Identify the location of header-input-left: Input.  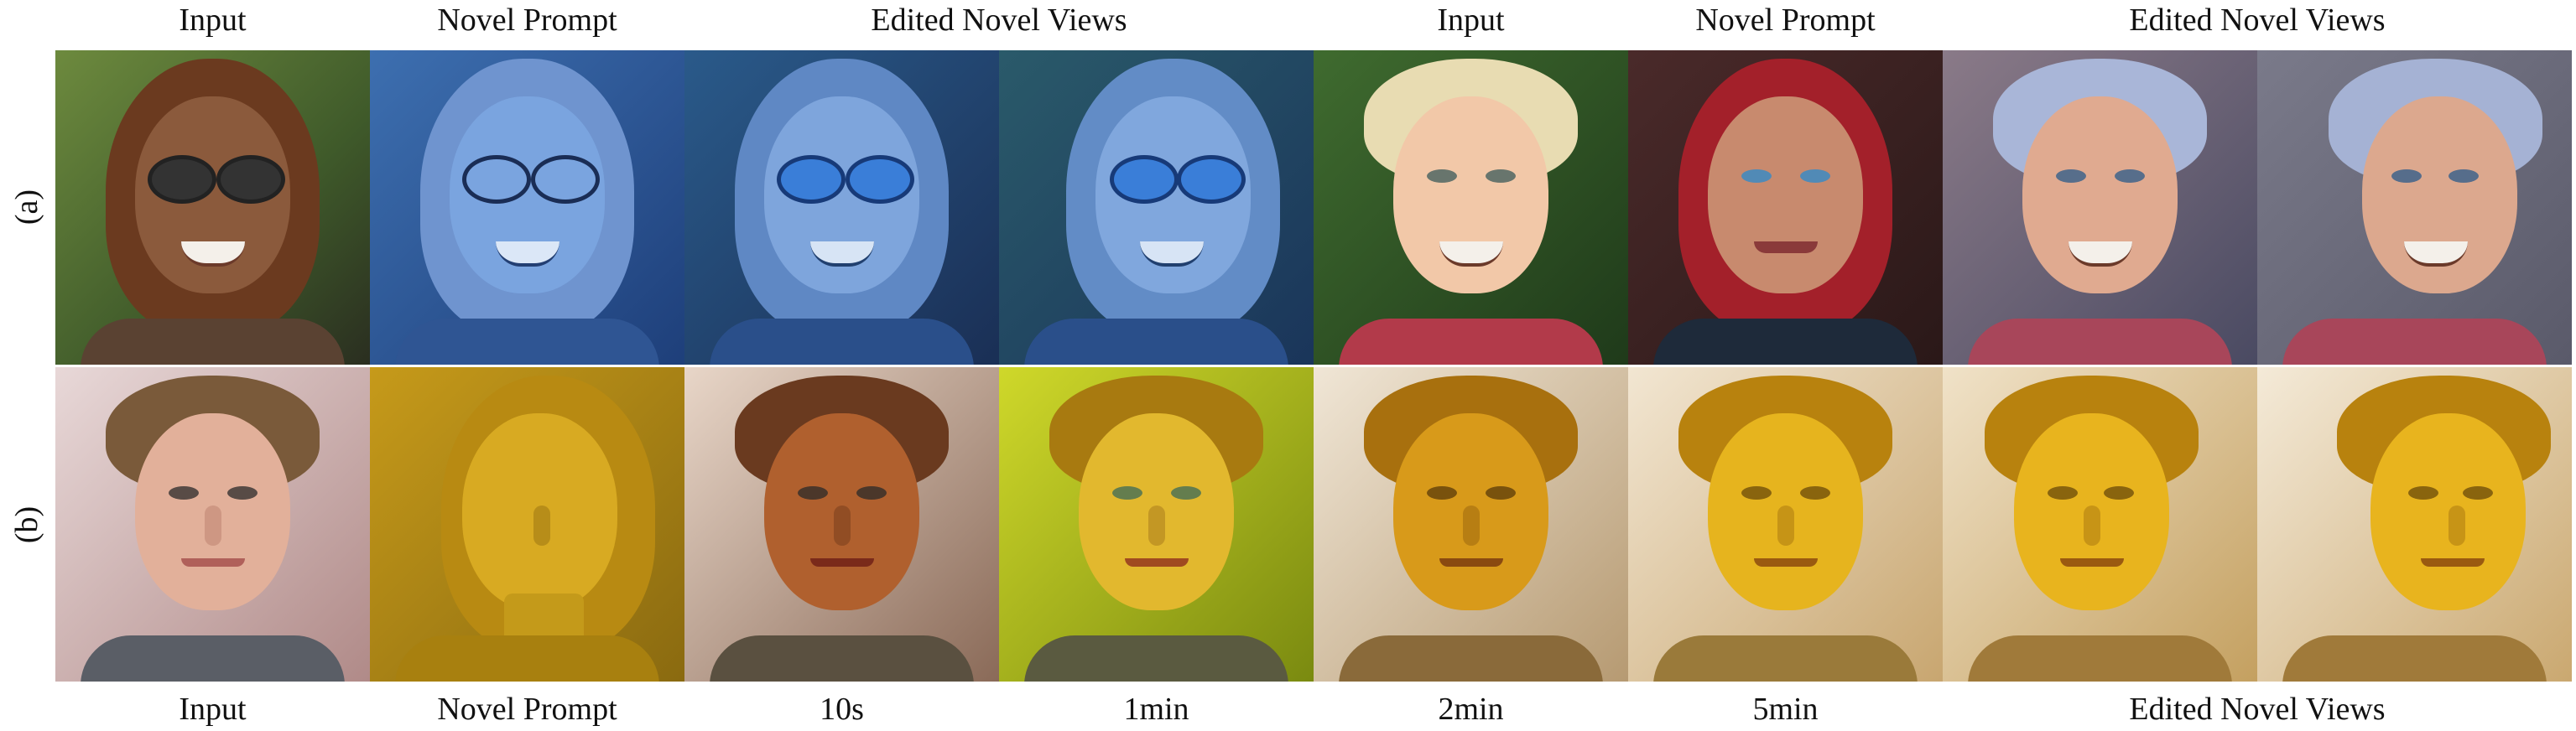
(213, 21).